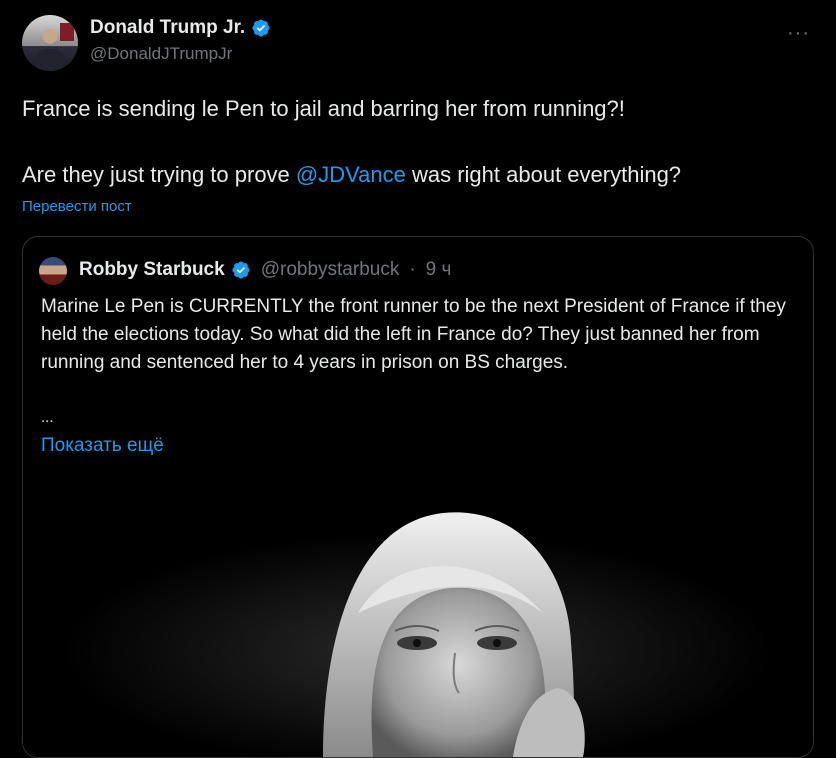 Image resolution: width=836 pixels, height=758 pixels. What do you see at coordinates (439, 270) in the screenshot?
I see `quoted-timestamp: 9 ч` at bounding box center [439, 270].